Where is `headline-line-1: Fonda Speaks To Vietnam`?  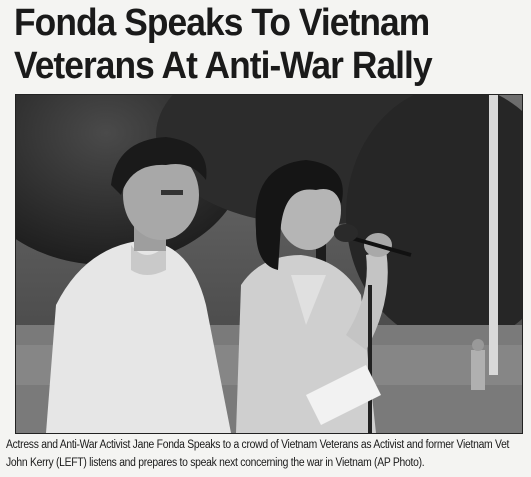
headline-line-1: Fonda Speaks To Vietnam is located at coordinates (222, 23).